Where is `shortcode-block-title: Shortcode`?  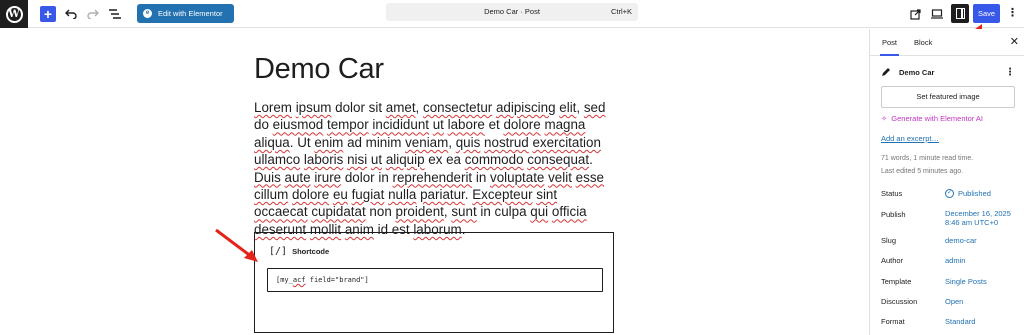 shortcode-block-title: Shortcode is located at coordinates (311, 251).